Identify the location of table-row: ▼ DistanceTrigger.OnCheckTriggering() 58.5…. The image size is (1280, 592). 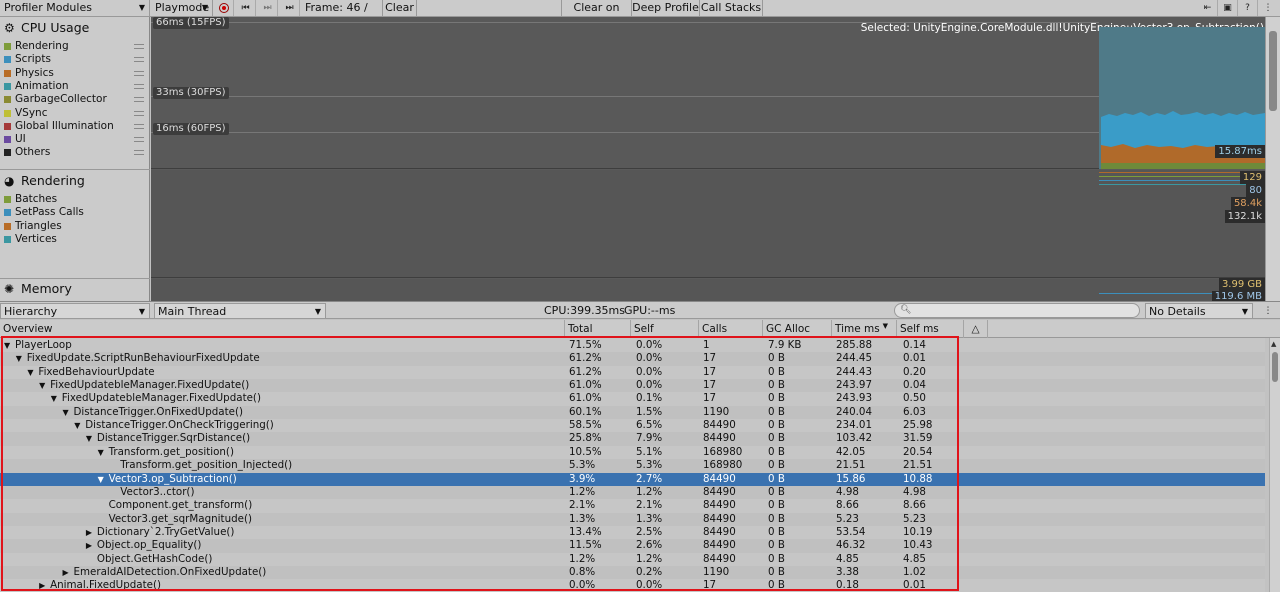
(632, 425).